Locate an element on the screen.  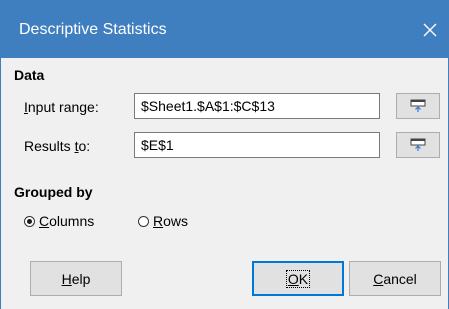
help-mnemonic: H is located at coordinates (66, 278).